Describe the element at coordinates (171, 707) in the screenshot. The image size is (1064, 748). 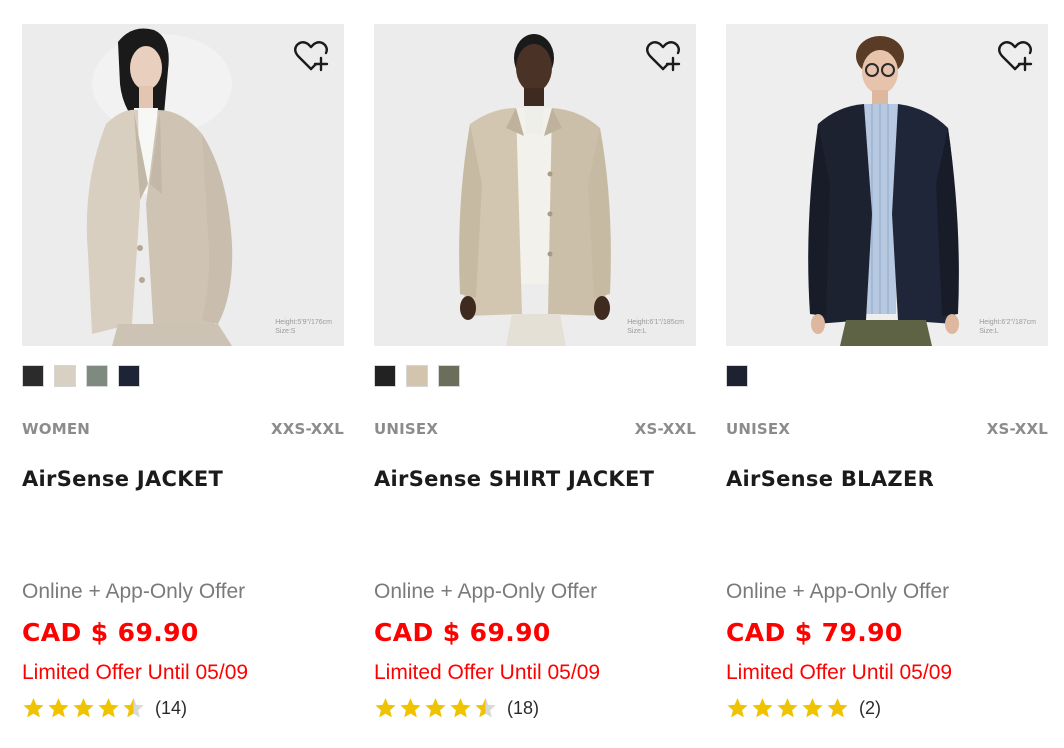
I see `review-count: (14)` at that location.